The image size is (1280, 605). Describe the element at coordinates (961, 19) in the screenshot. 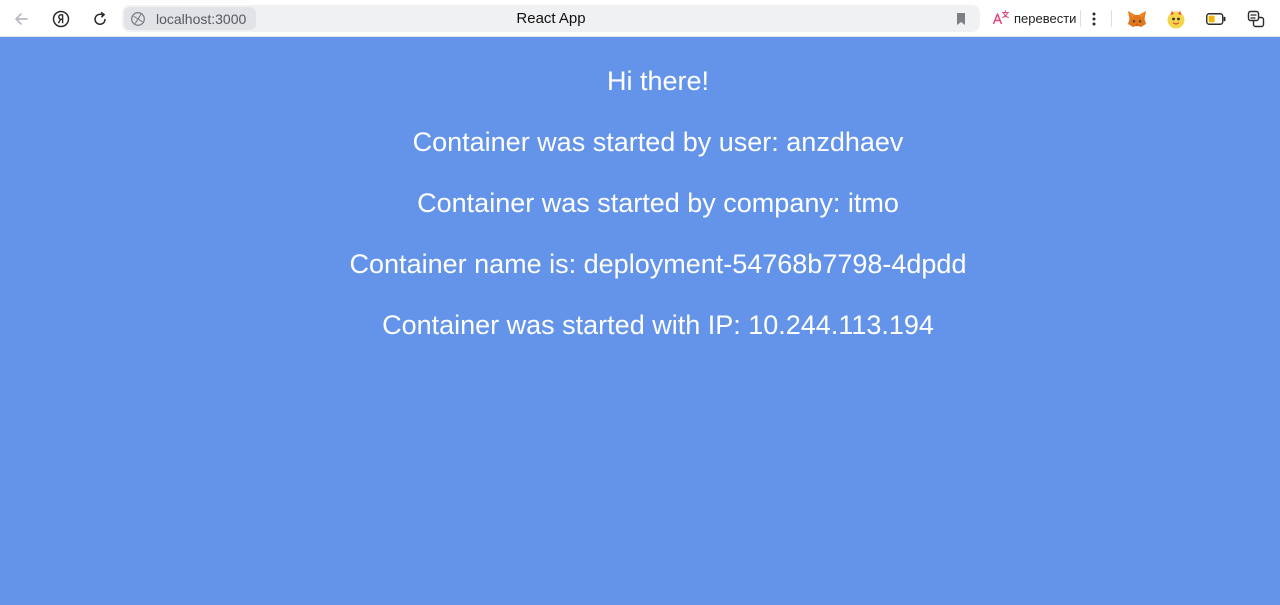

I see `bookmark-icon` at that location.